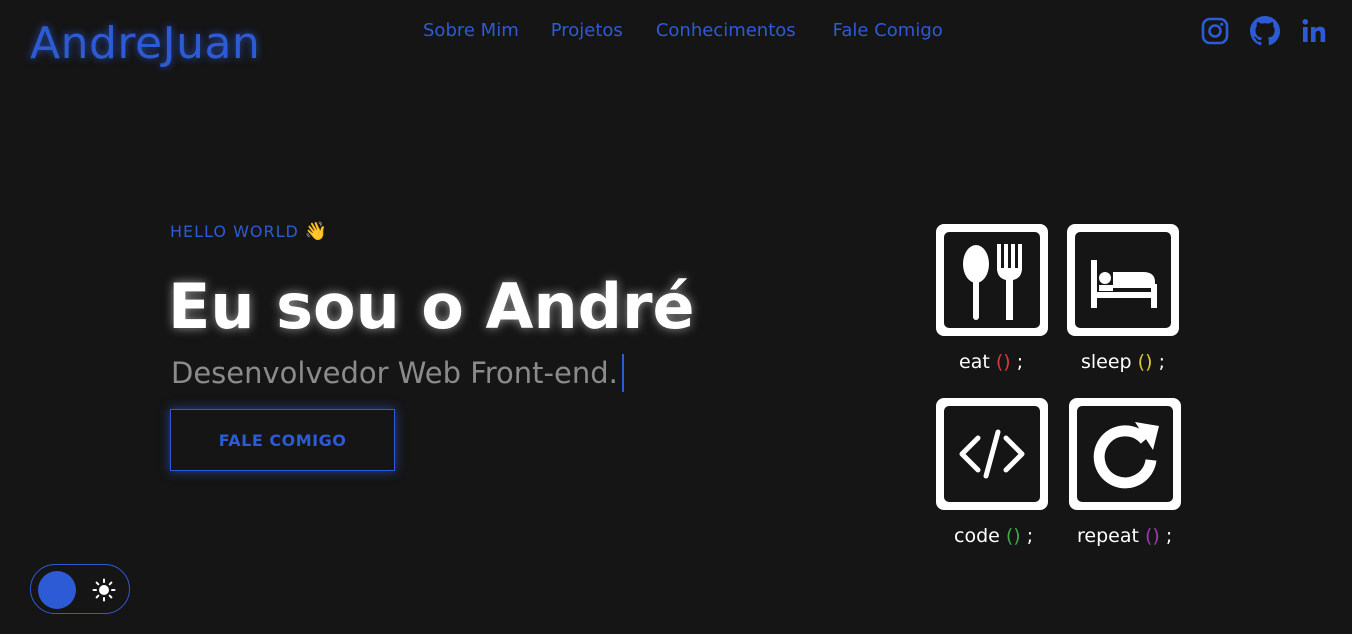 This screenshot has width=1352, height=634. I want to click on hello-text: HELLO WORLD, so click(234, 231).